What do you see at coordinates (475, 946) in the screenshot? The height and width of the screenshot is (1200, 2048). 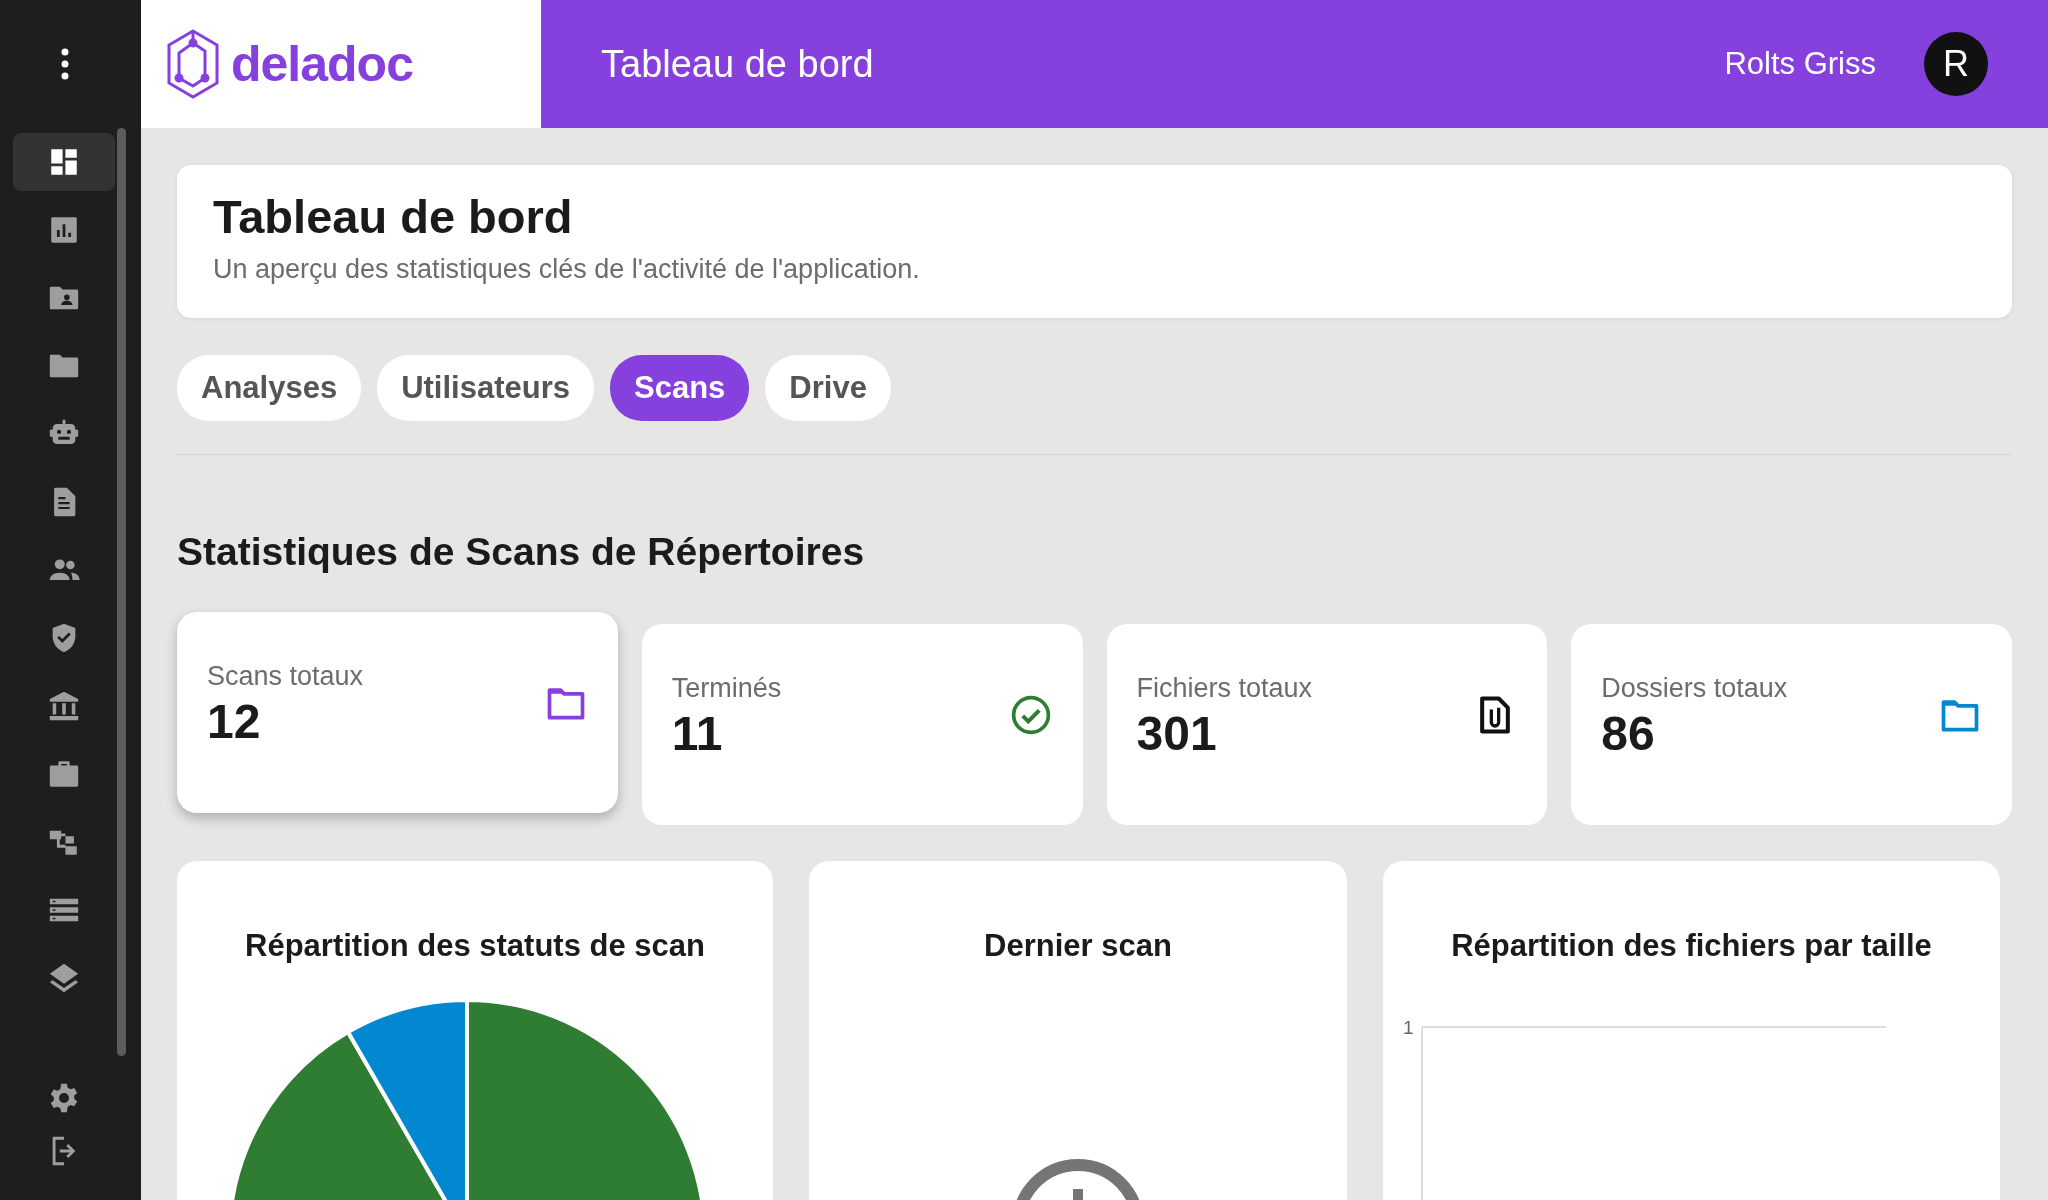 I see `chart-title: Répartition des statuts de scan` at bounding box center [475, 946].